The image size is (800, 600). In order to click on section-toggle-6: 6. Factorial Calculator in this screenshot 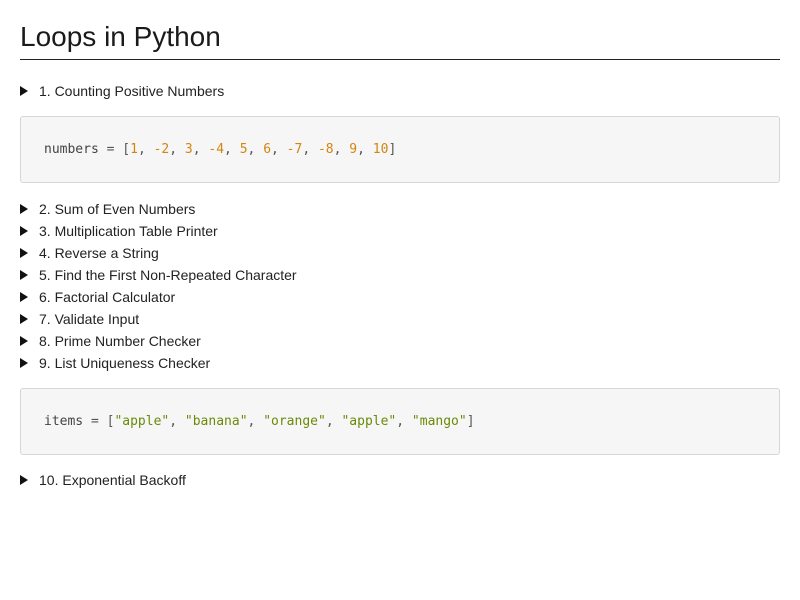, I will do `click(400, 297)`.